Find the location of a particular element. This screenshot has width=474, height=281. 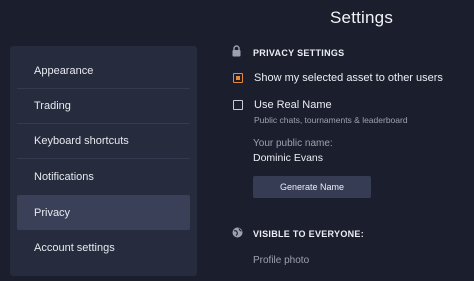

use-real-name-description: Public chats, tournaments & leaderboard is located at coordinates (331, 120).